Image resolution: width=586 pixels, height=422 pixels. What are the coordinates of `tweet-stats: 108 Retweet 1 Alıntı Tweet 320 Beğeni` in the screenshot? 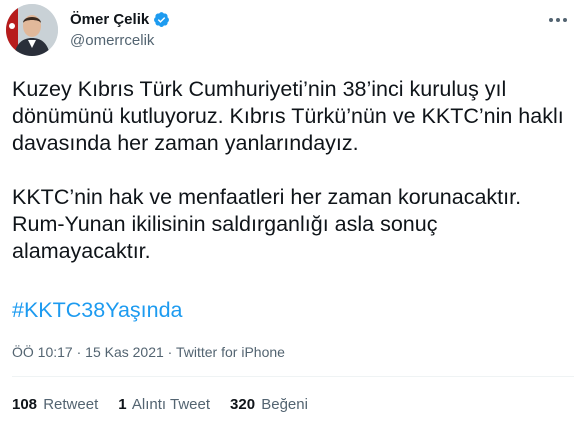 It's located at (170, 404).